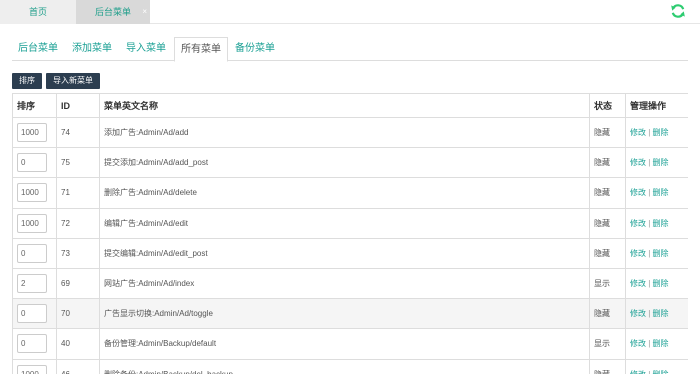 This screenshot has height=374, width=700. Describe the element at coordinates (350, 105) in the screenshot. I see `table-header-row: 排序 ID 菜单英文名称 状态 管理操作` at that location.